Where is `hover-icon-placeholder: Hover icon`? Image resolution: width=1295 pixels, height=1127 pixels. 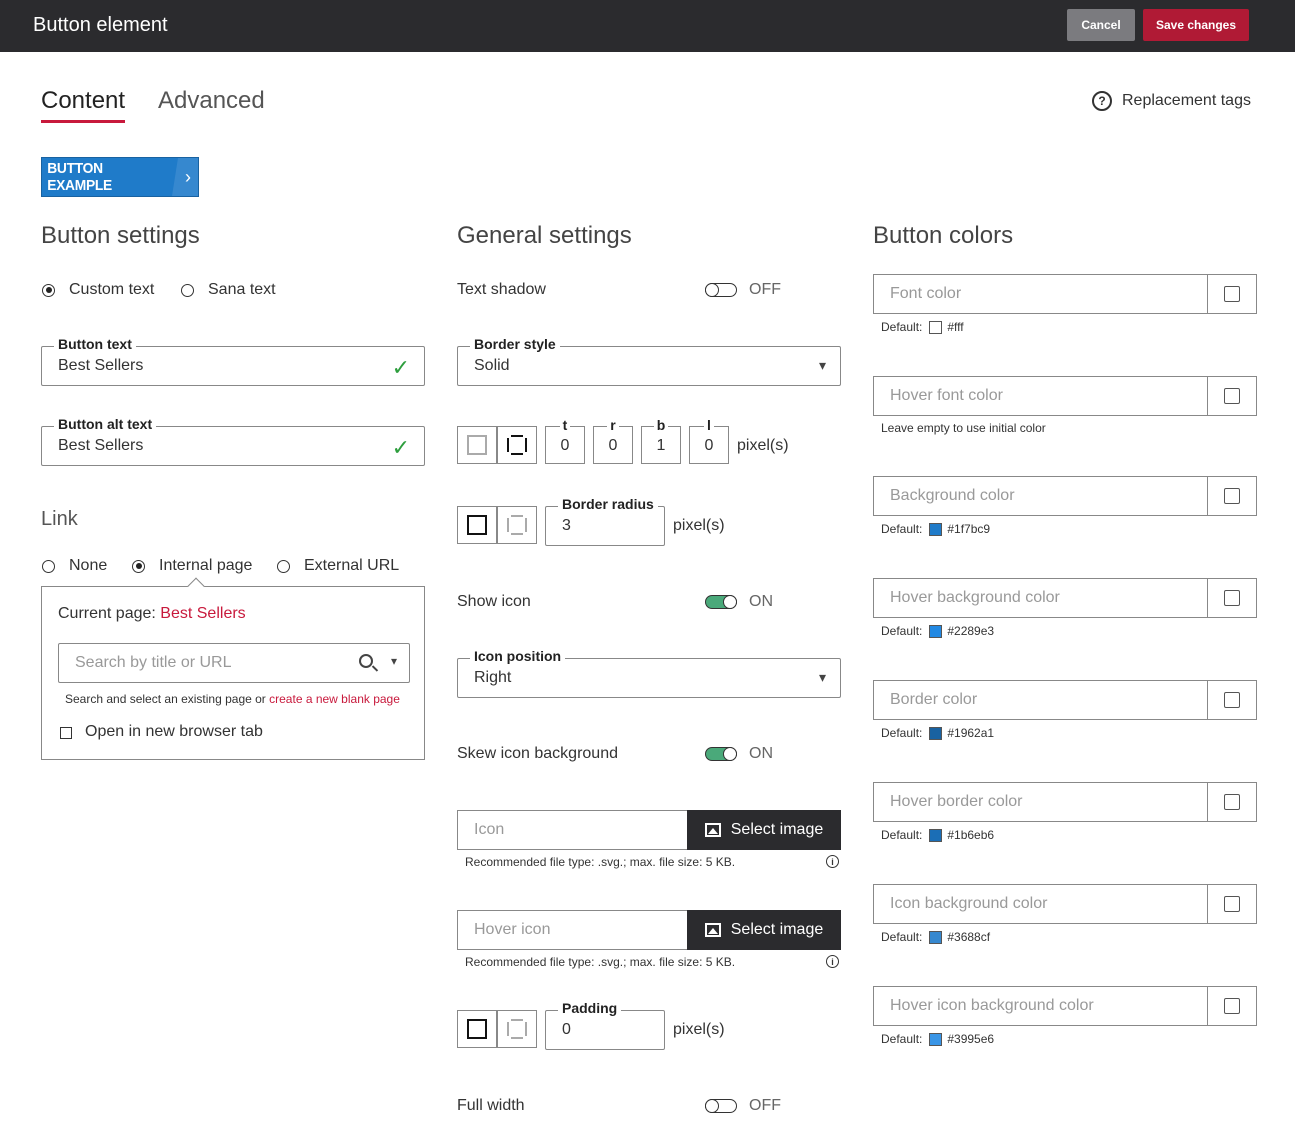
hover-icon-placeholder: Hover icon is located at coordinates (512, 929).